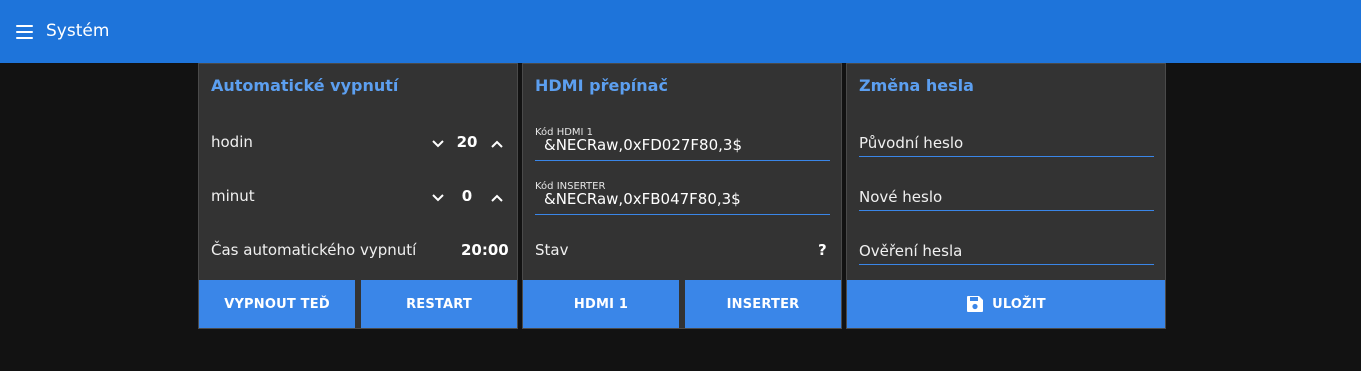  I want to click on minutes-decrease-chevron-down-icon, so click(438, 198).